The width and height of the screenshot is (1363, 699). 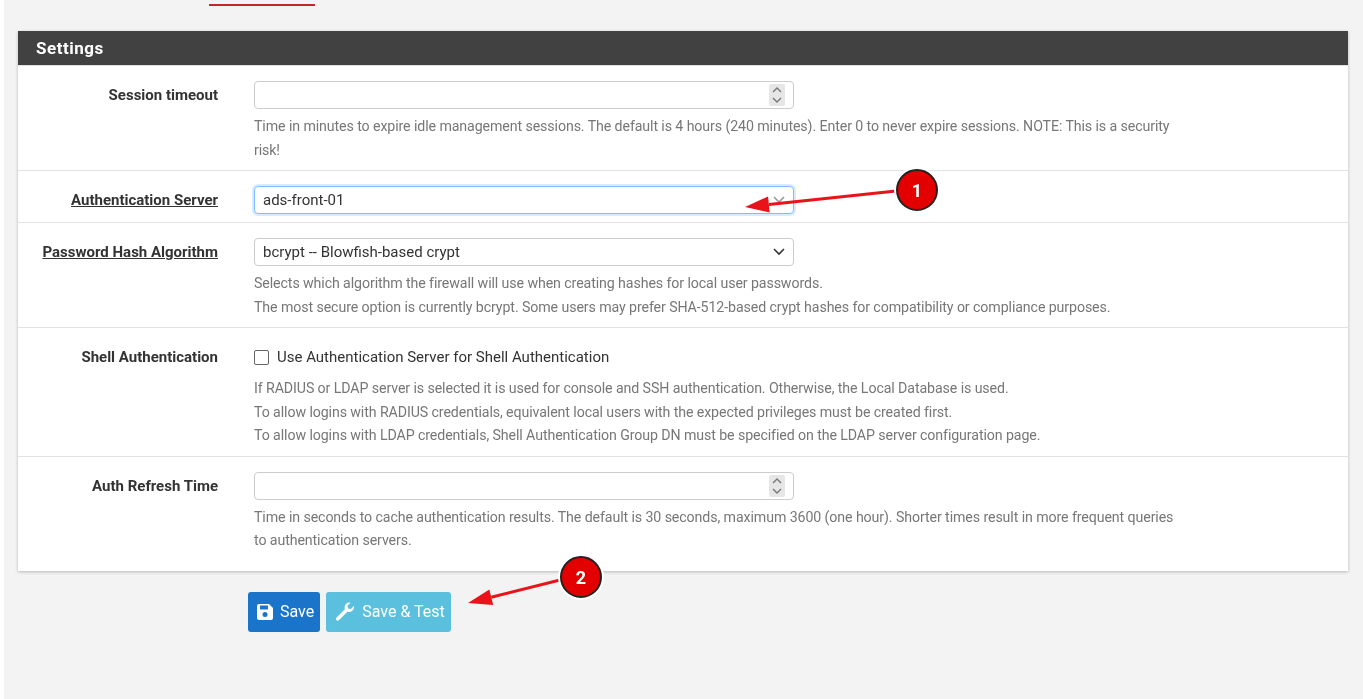 What do you see at coordinates (683, 48) in the screenshot?
I see `panel-title: Settings` at bounding box center [683, 48].